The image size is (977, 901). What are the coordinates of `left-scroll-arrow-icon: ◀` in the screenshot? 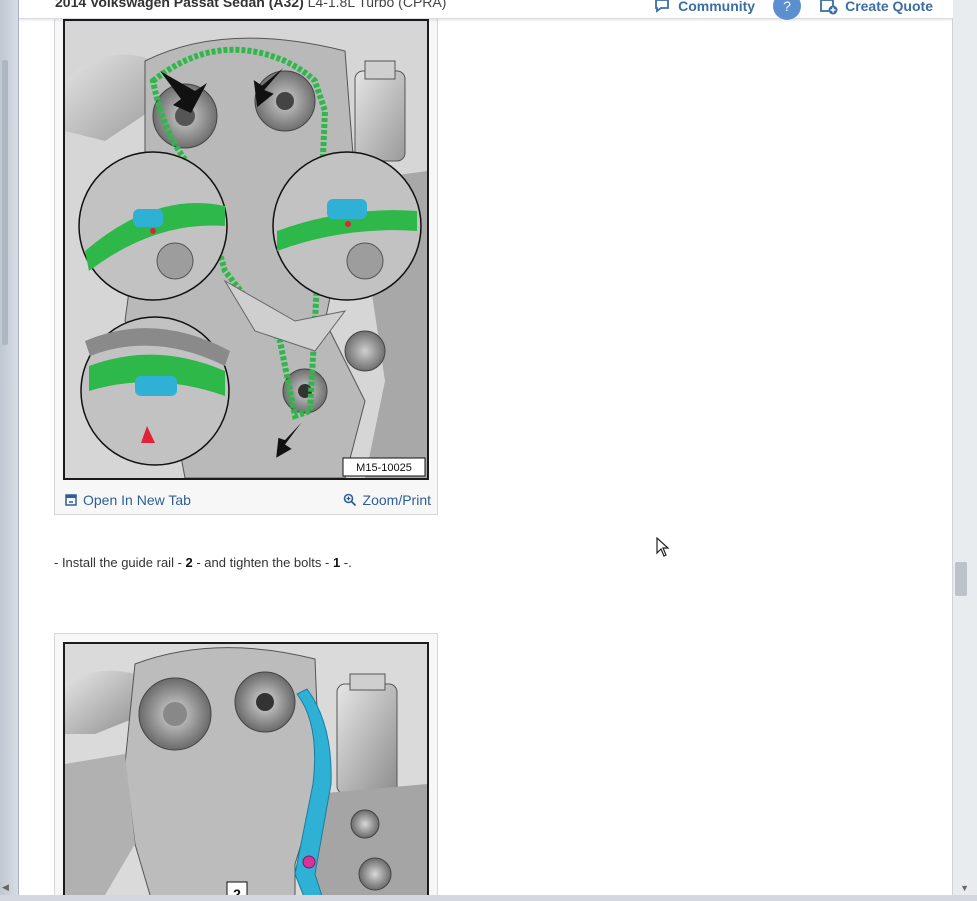 It's located at (5, 887).